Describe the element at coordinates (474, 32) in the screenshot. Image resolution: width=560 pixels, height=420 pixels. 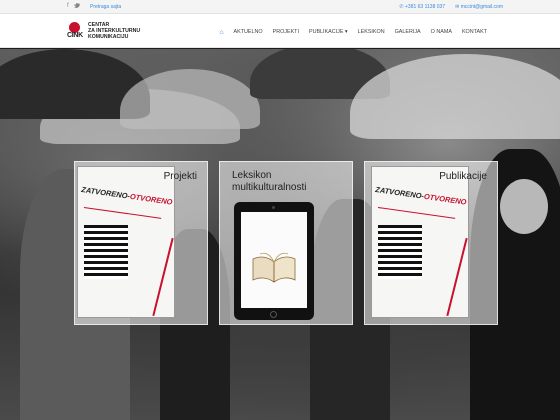
I see `nav-item-kontakt: KONTAKT` at that location.